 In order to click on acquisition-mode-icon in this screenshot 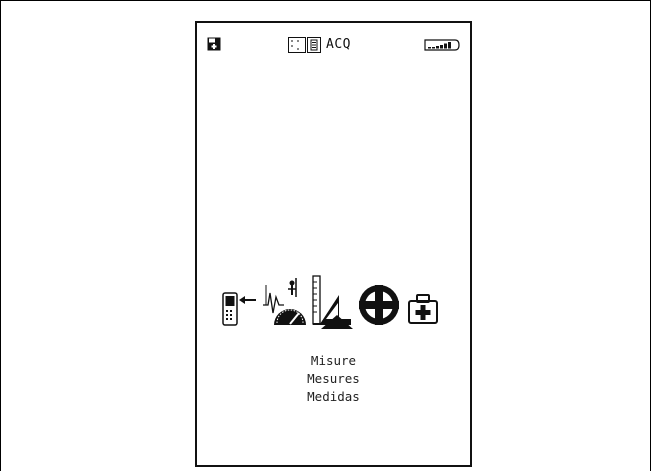, I will do `click(304, 45)`.